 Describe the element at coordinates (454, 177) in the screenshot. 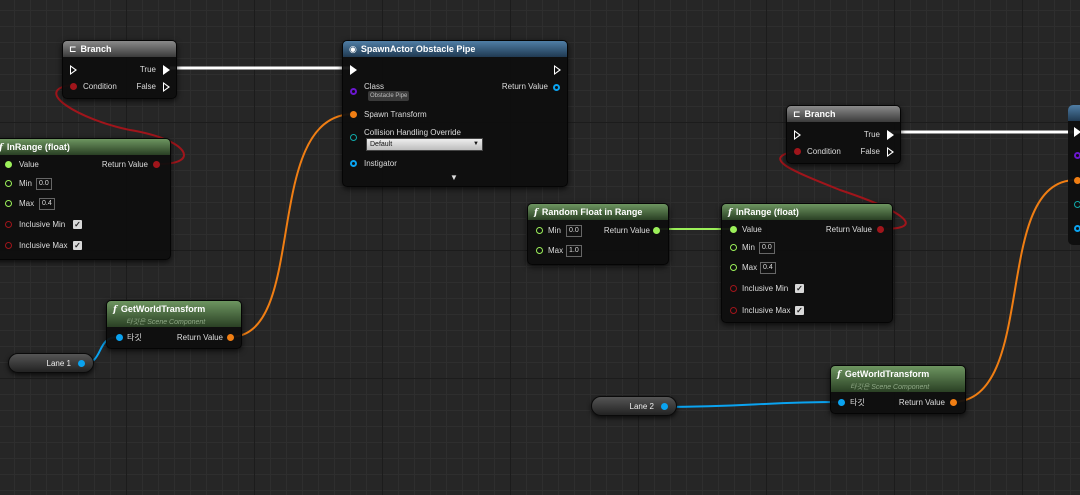

I see `expand-arrow-icon: ▼` at that location.